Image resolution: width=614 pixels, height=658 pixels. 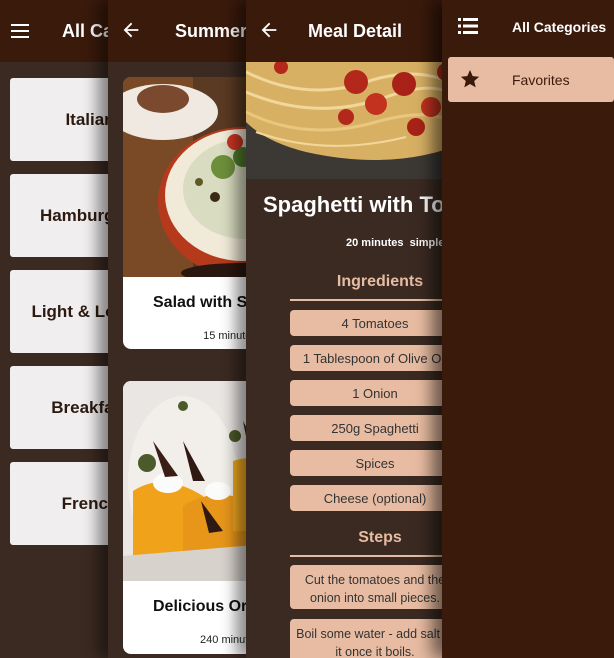 I want to click on detail-app-bar-title: Meal Detail, so click(x=355, y=30).